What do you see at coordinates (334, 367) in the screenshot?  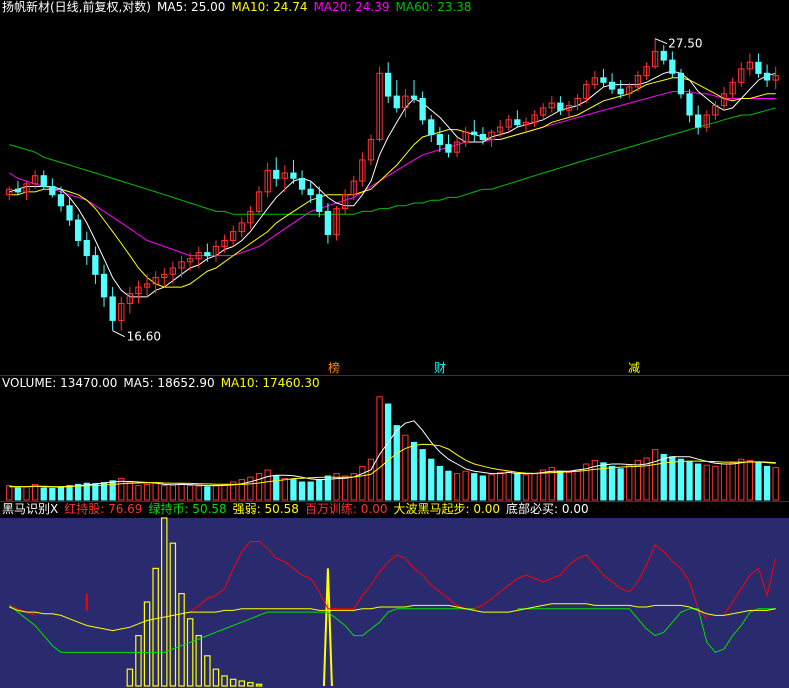 I see `event-marker-bang: 榜` at bounding box center [334, 367].